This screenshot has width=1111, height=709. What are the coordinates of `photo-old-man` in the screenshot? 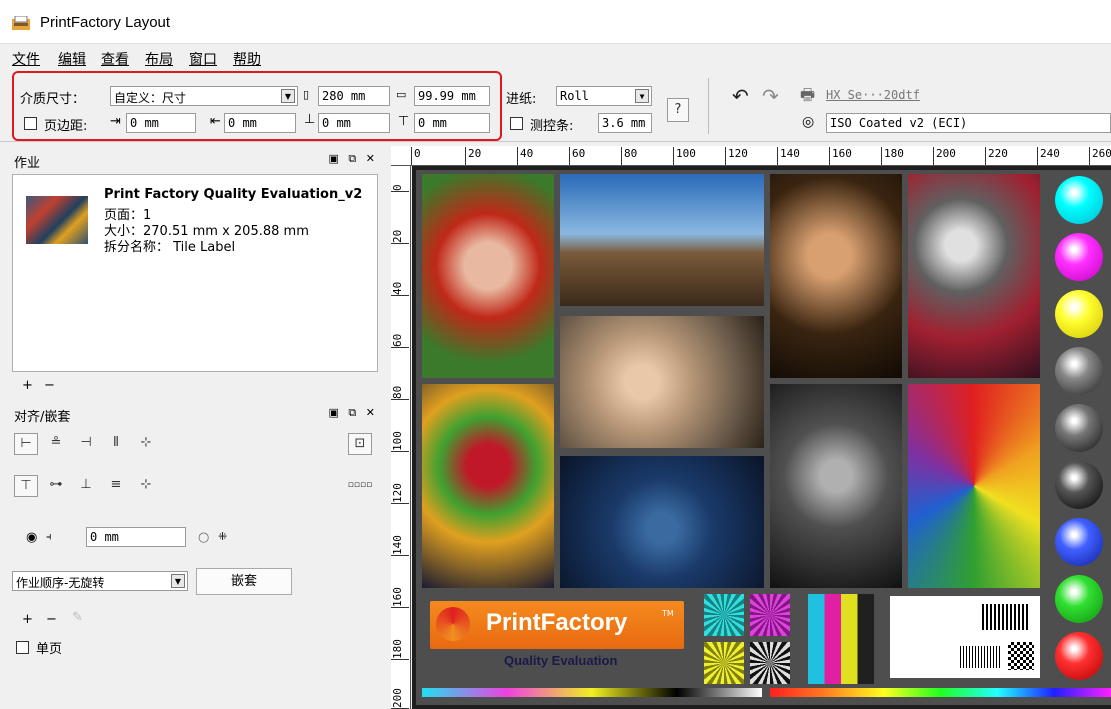 It's located at (836, 486).